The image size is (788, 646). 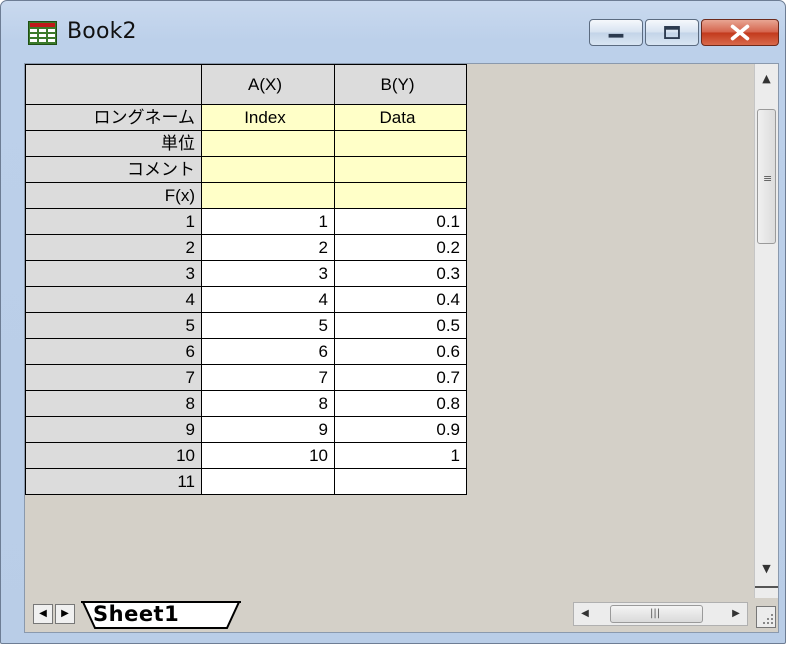 What do you see at coordinates (400, 117) in the screenshot?
I see `longname-cell-b: Data` at bounding box center [400, 117].